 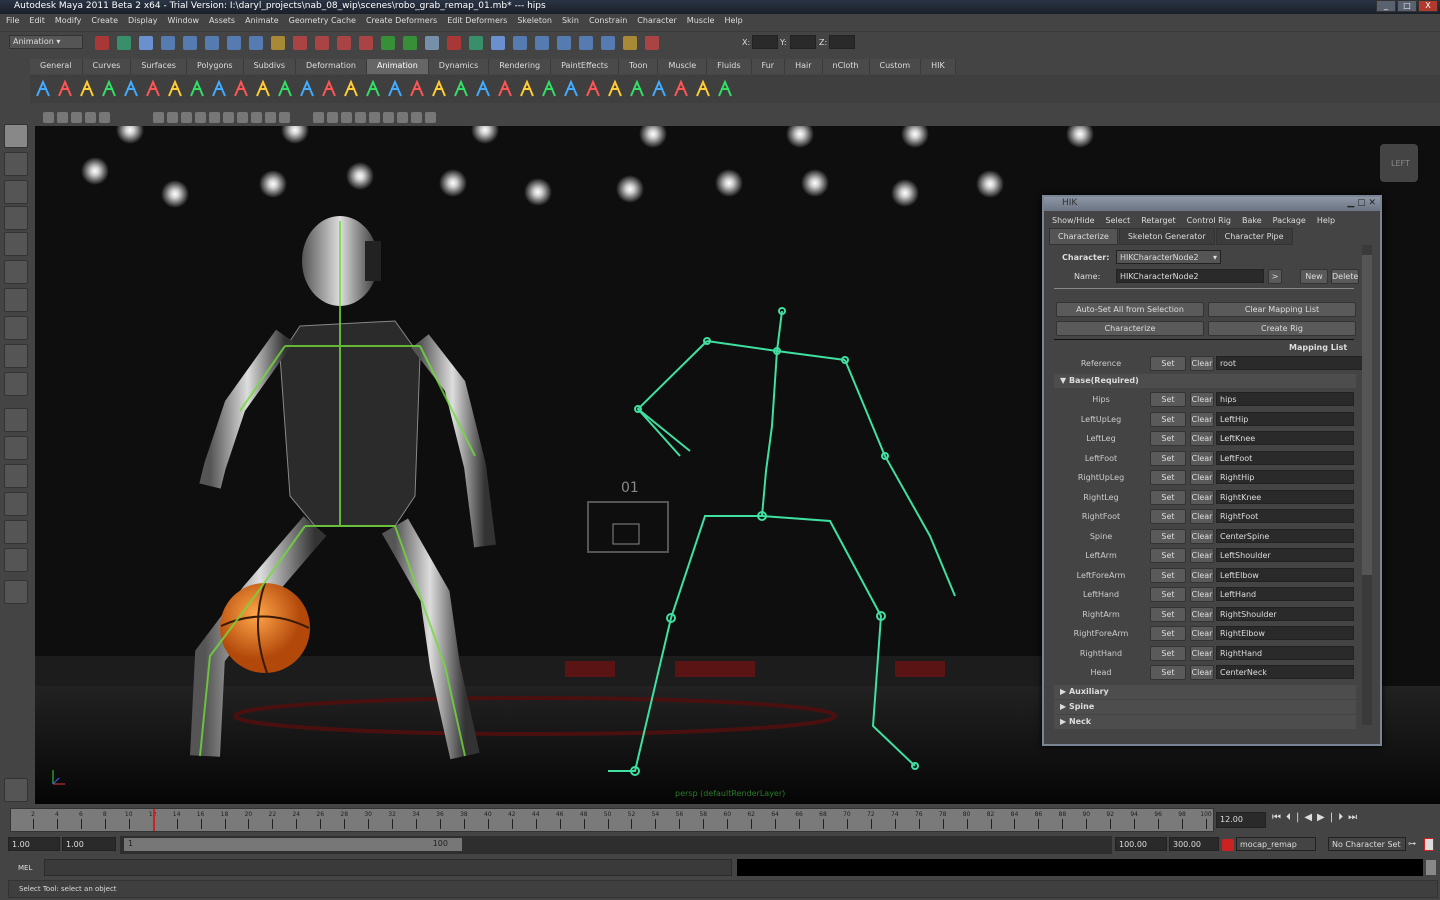 What do you see at coordinates (639, 66) in the screenshot?
I see `shelf-tab-toon: Toon` at bounding box center [639, 66].